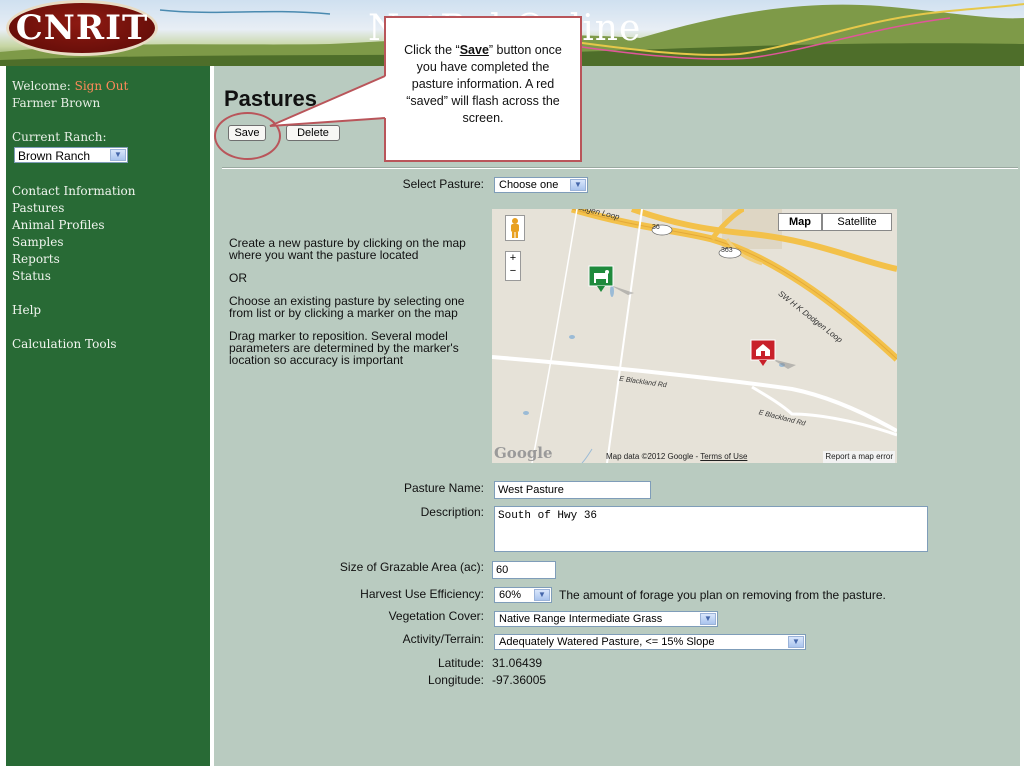 The image size is (1024, 768). What do you see at coordinates (41, 86) in the screenshot?
I see `welcome-label: Welcome:` at bounding box center [41, 86].